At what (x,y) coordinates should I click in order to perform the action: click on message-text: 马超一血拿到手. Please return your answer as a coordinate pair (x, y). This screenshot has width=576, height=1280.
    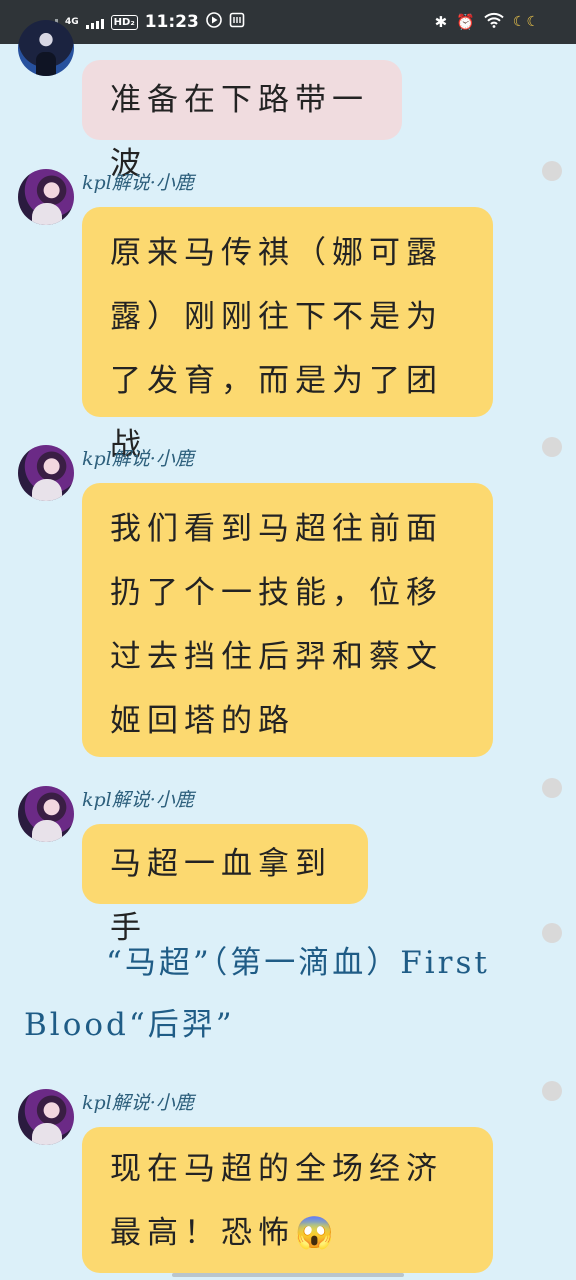
    Looking at the image, I should click on (221, 896).